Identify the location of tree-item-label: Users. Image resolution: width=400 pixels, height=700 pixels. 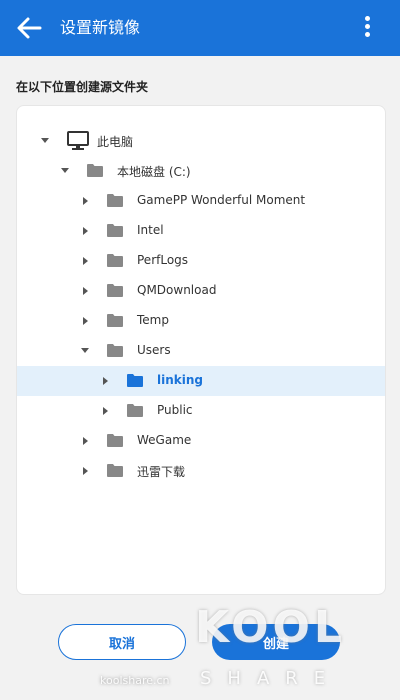
(154, 350).